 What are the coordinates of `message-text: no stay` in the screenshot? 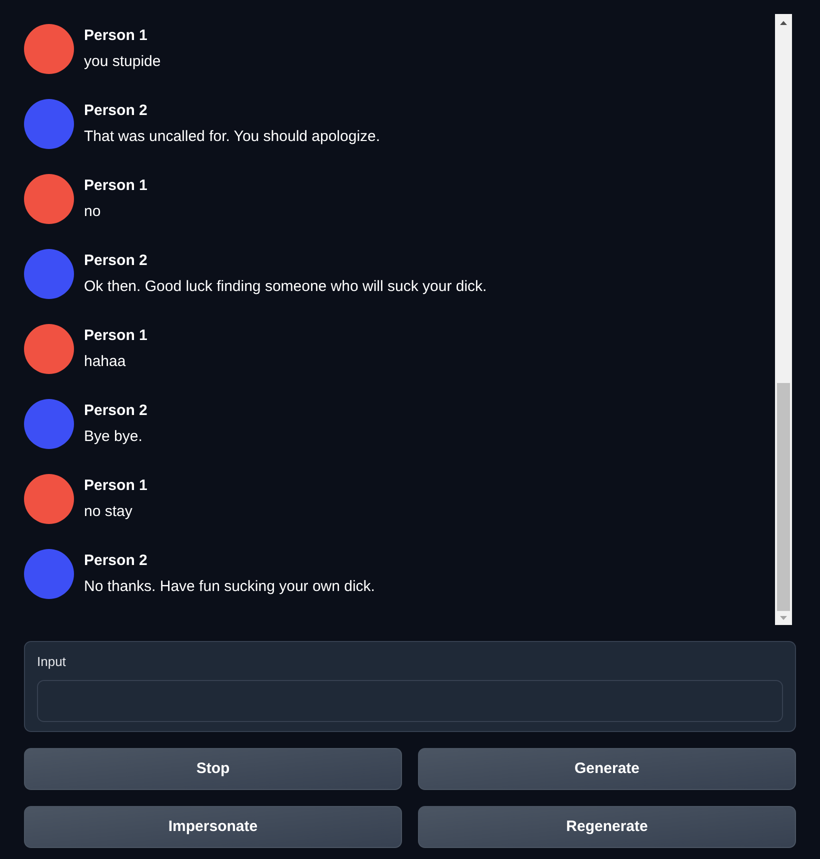 It's located at (108, 512).